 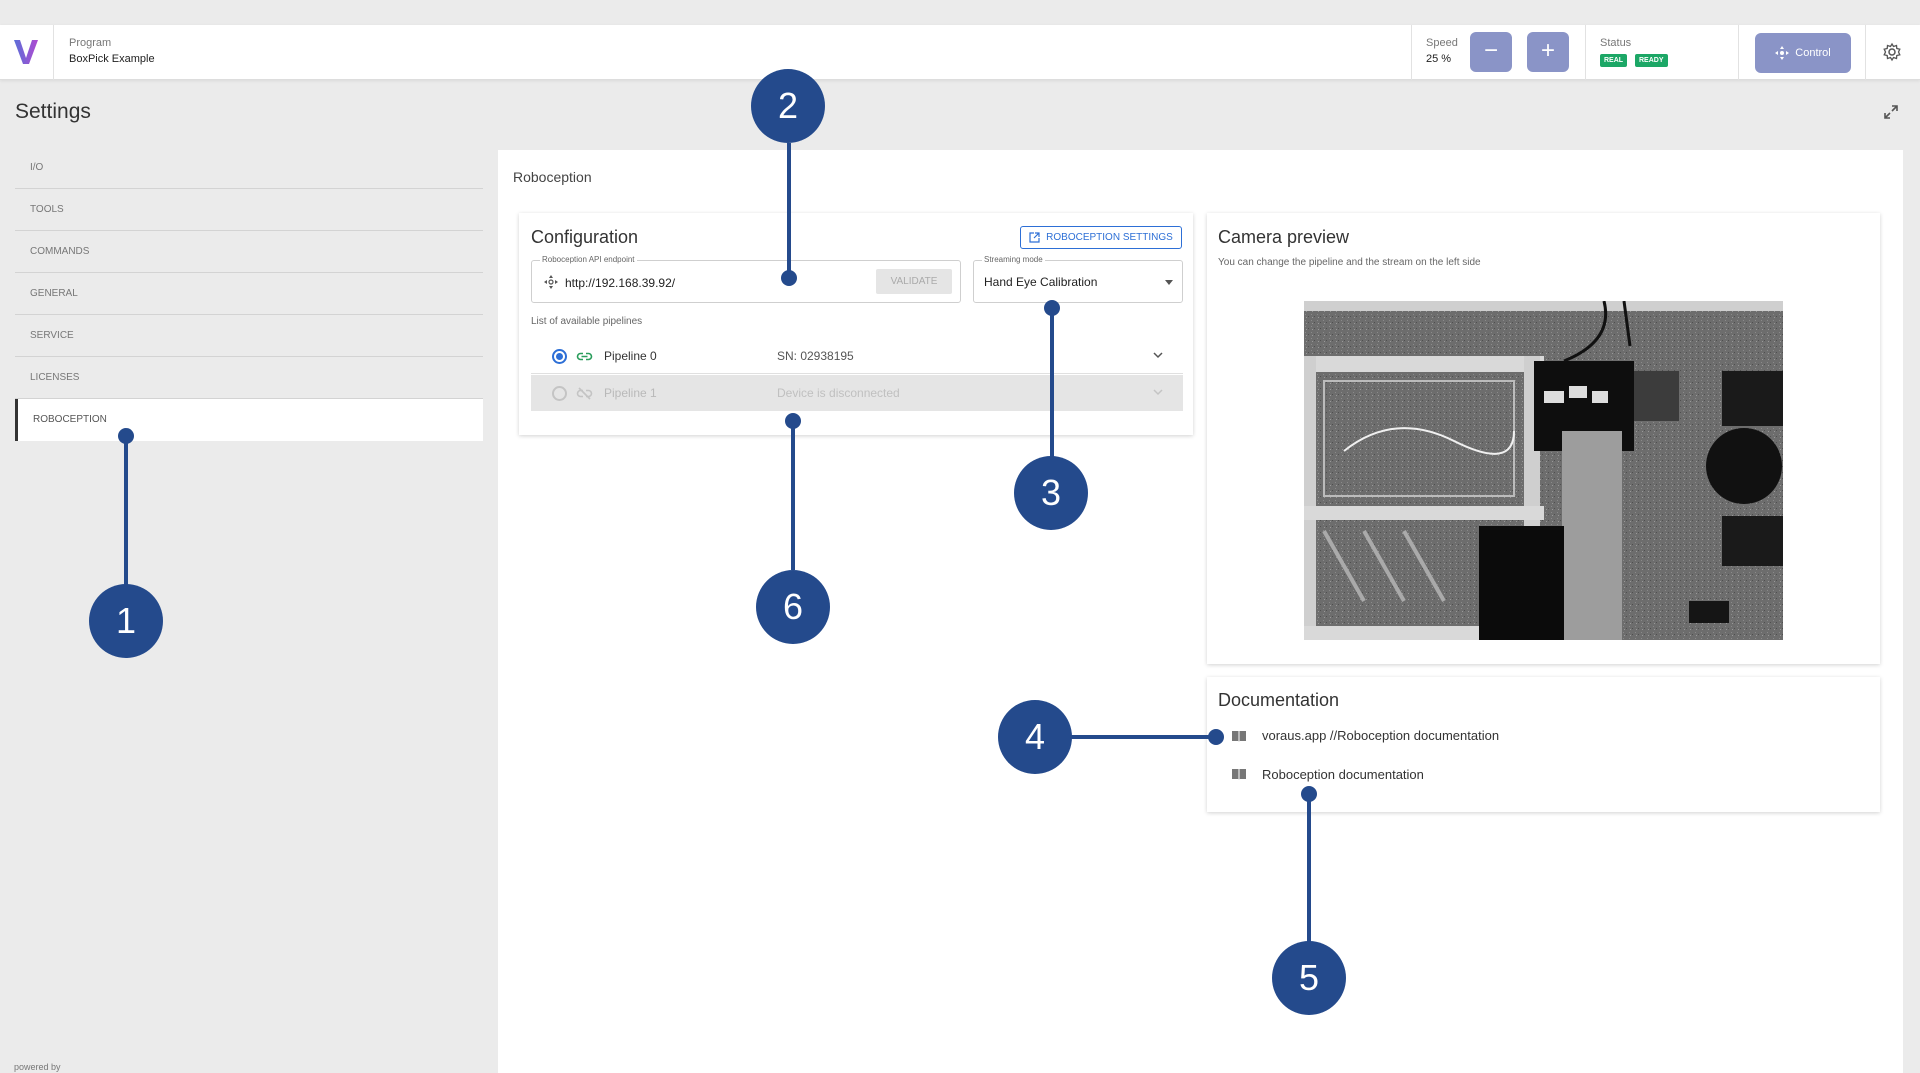 I want to click on caret-down-icon, so click(x=1169, y=282).